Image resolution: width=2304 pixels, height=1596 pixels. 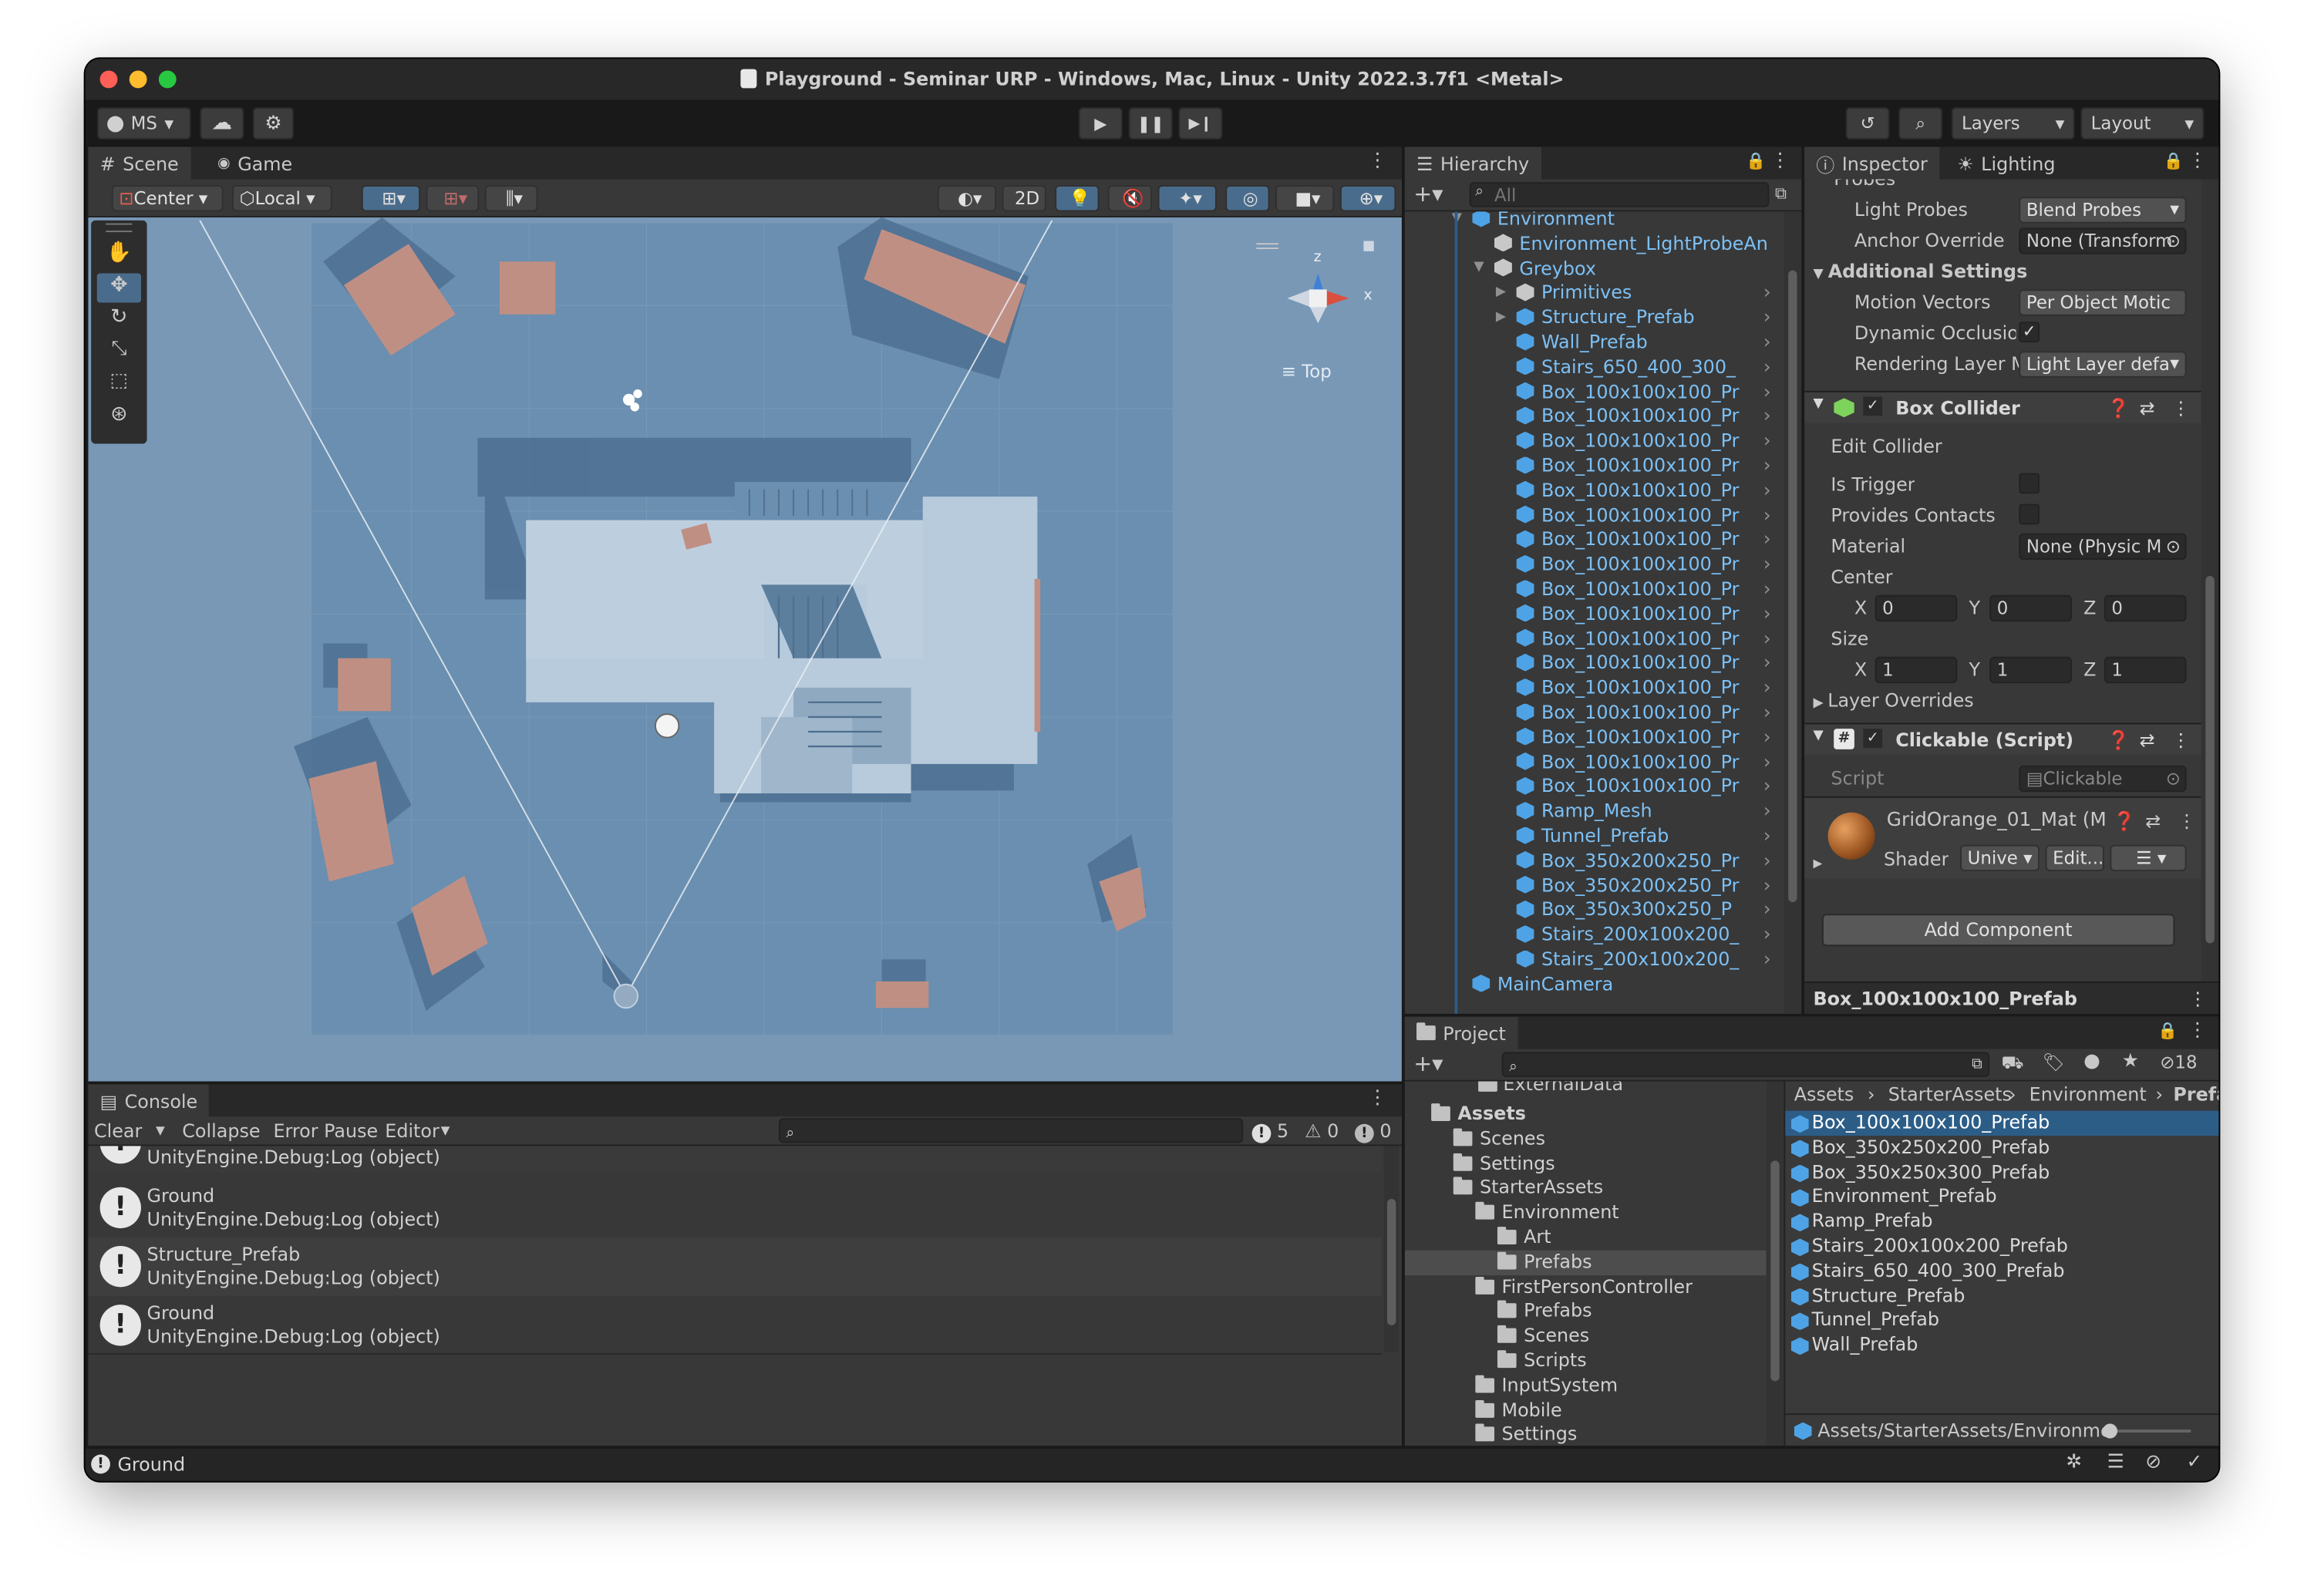 What do you see at coordinates (1024, 198) in the screenshot?
I see `2d-toggle: 2D` at bounding box center [1024, 198].